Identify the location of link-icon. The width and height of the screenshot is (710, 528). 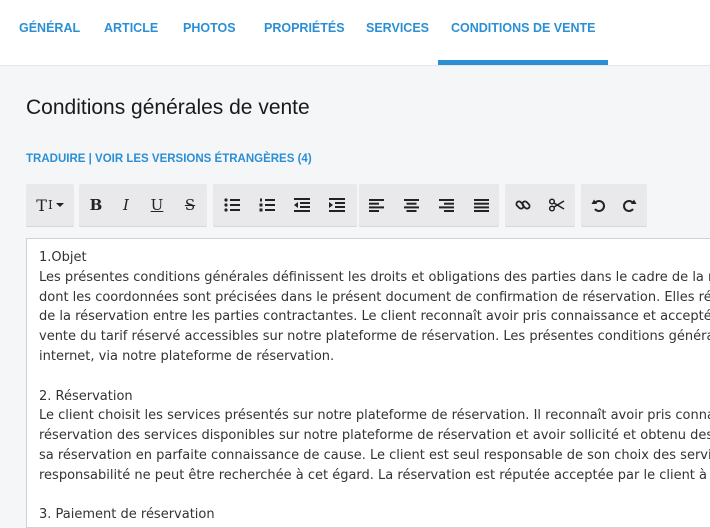
(523, 205).